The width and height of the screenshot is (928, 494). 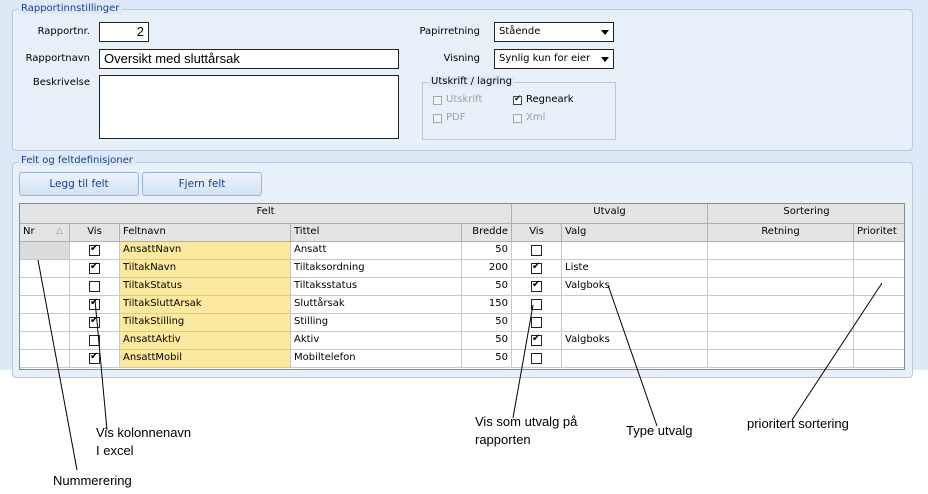 I want to click on annotation-vis-kolonne-line2: I excel, so click(x=115, y=450).